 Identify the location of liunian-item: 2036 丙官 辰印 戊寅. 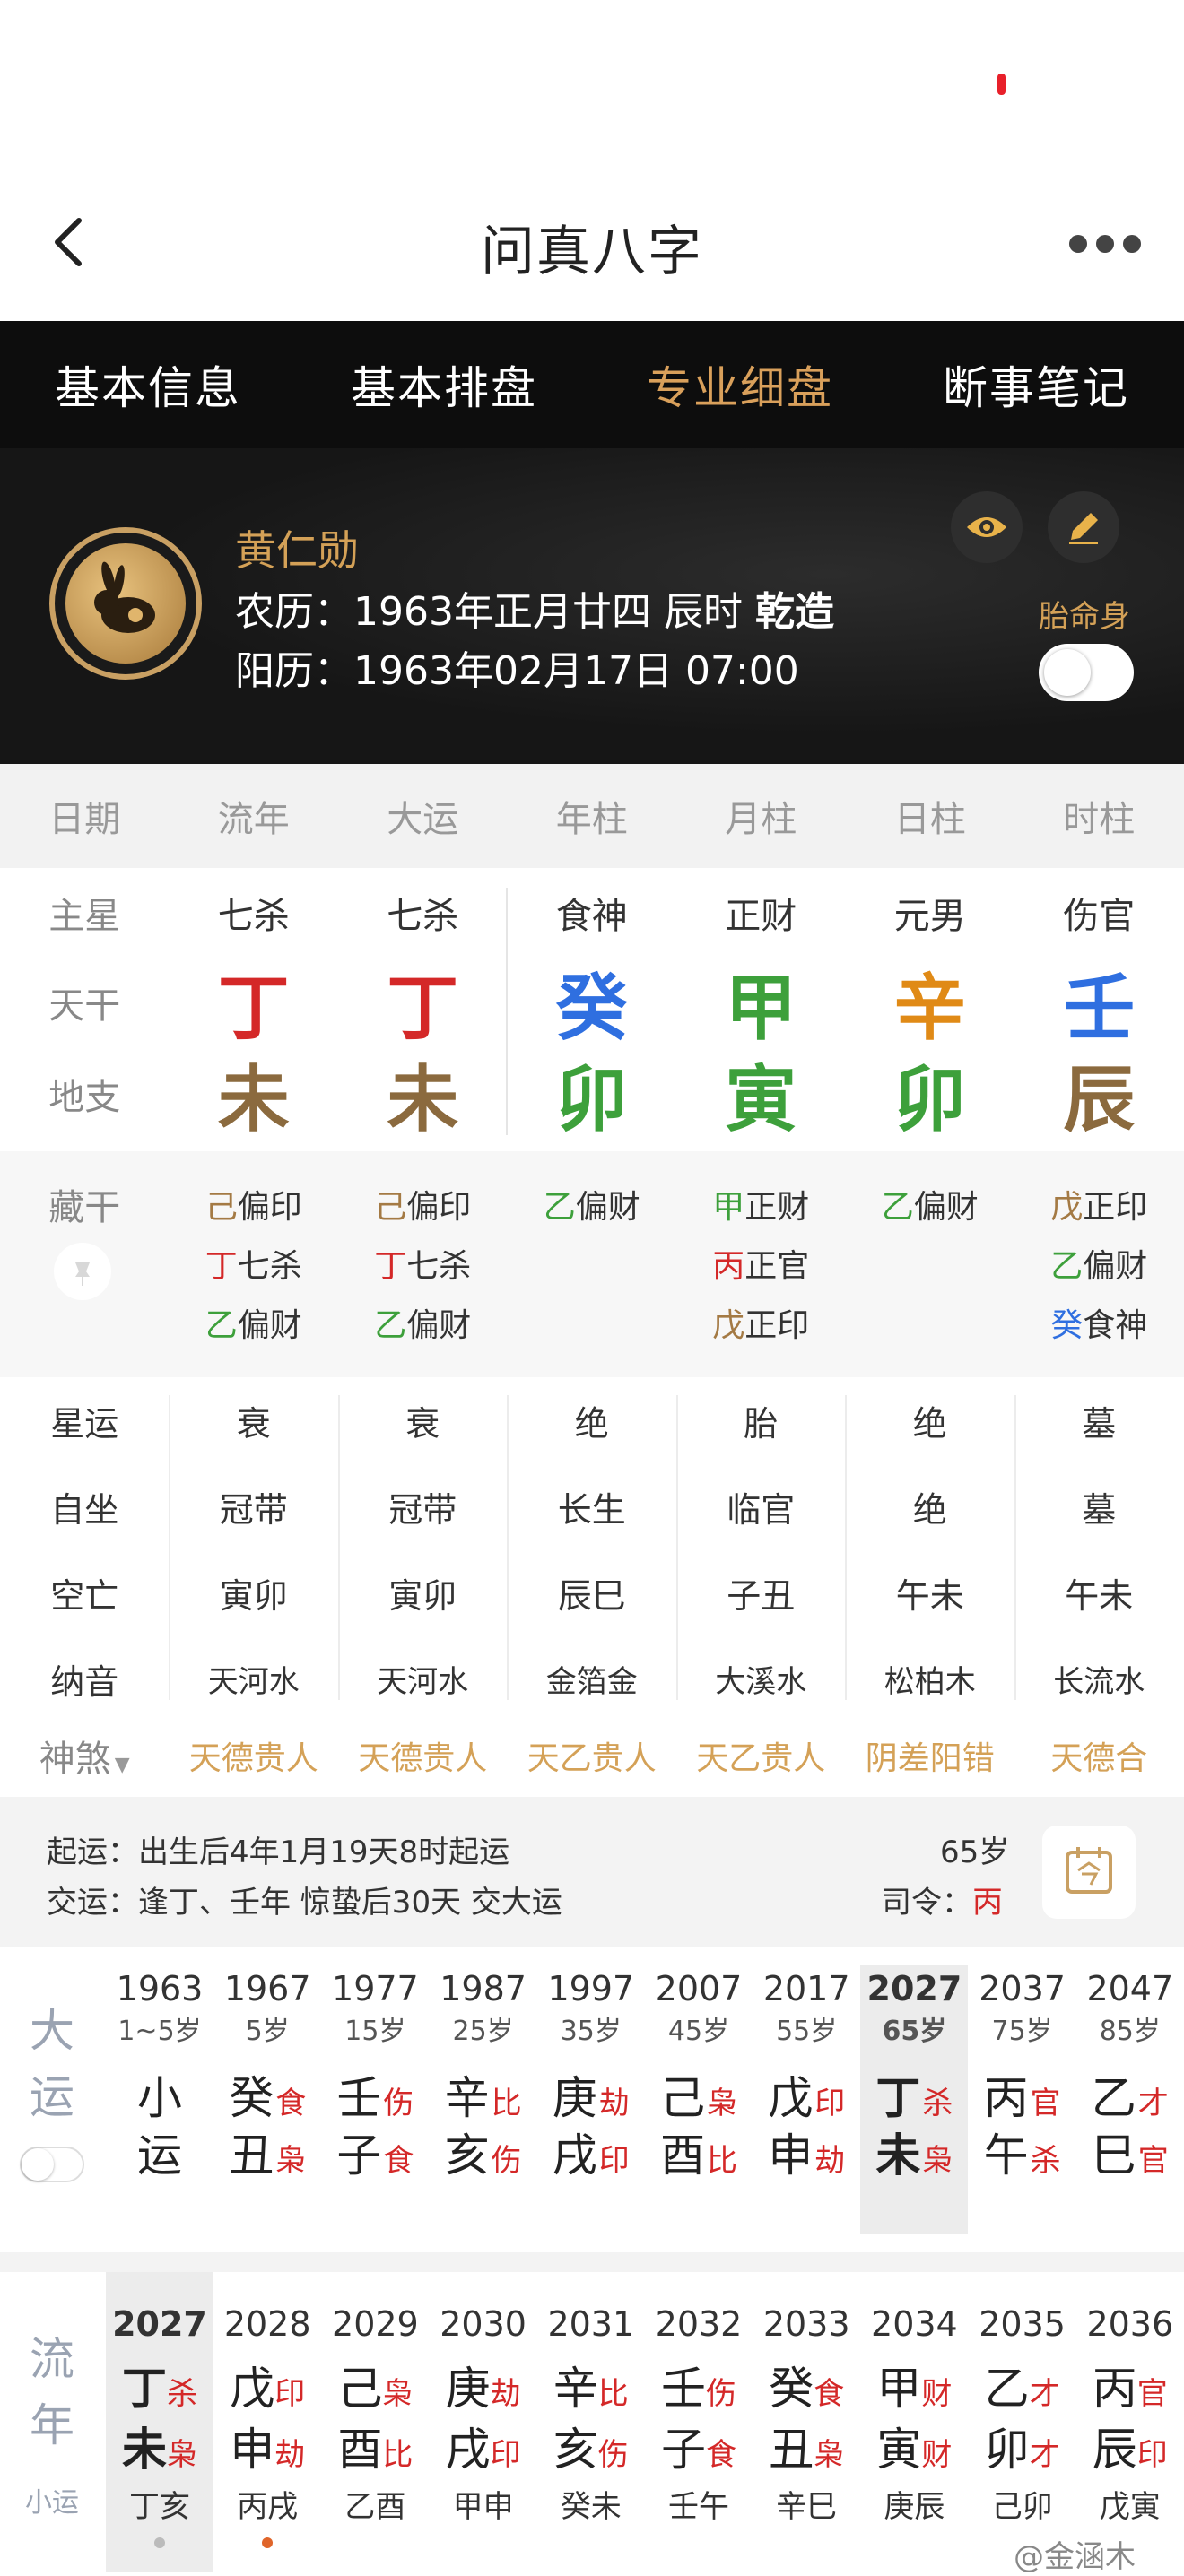
(1130, 2422).